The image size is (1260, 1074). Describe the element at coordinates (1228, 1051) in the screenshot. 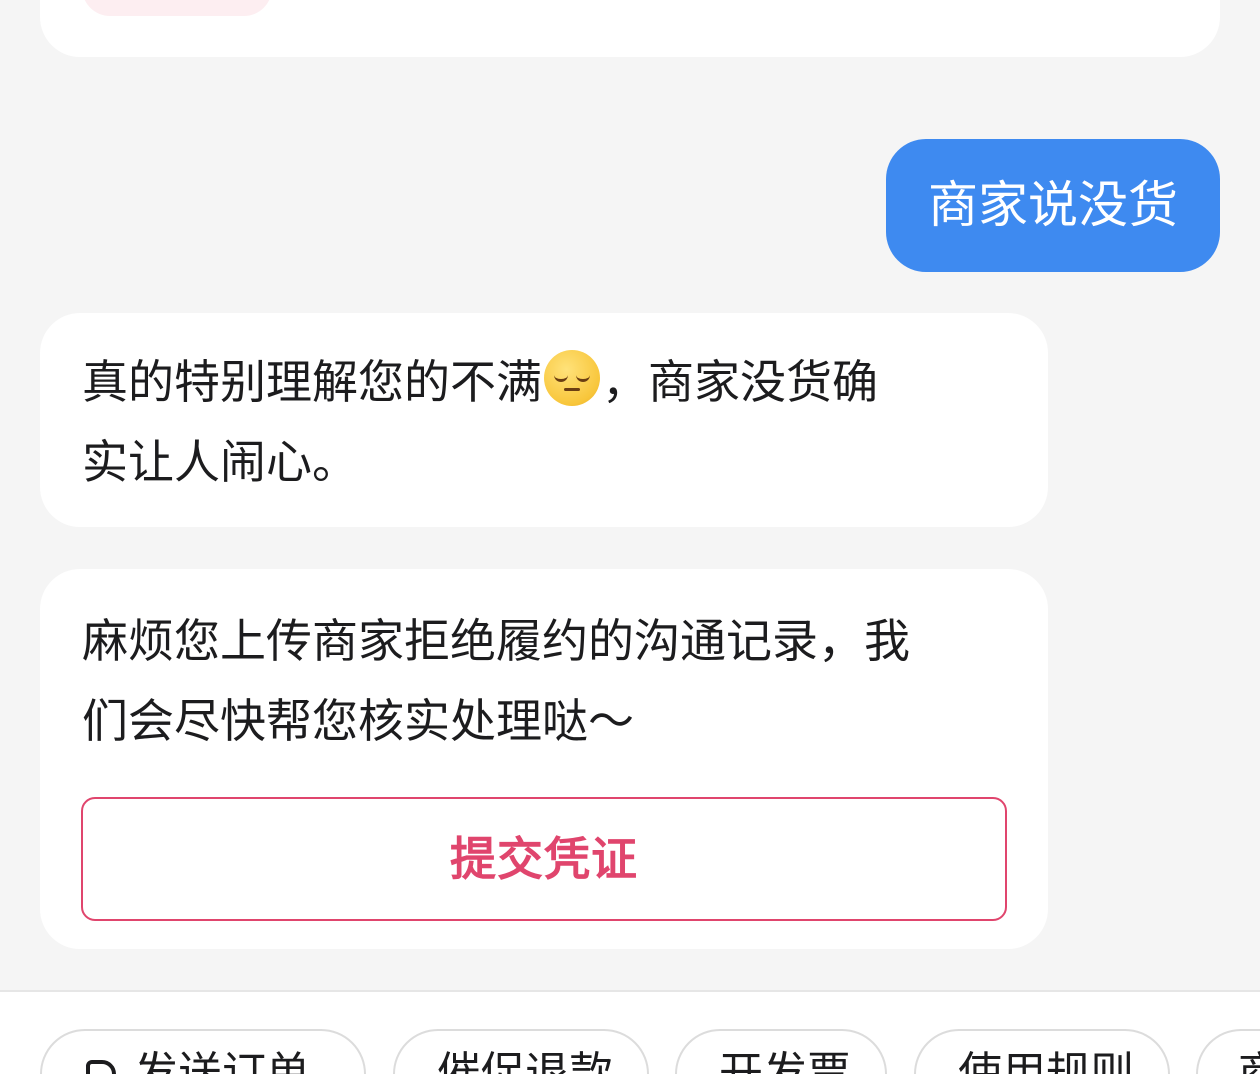

I see `quick-action-more: 商` at that location.